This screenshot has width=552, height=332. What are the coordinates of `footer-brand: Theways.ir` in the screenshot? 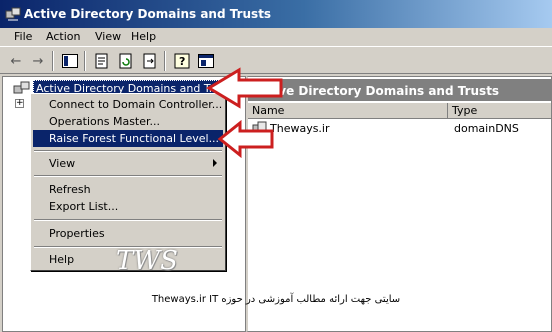 It's located at (178, 299).